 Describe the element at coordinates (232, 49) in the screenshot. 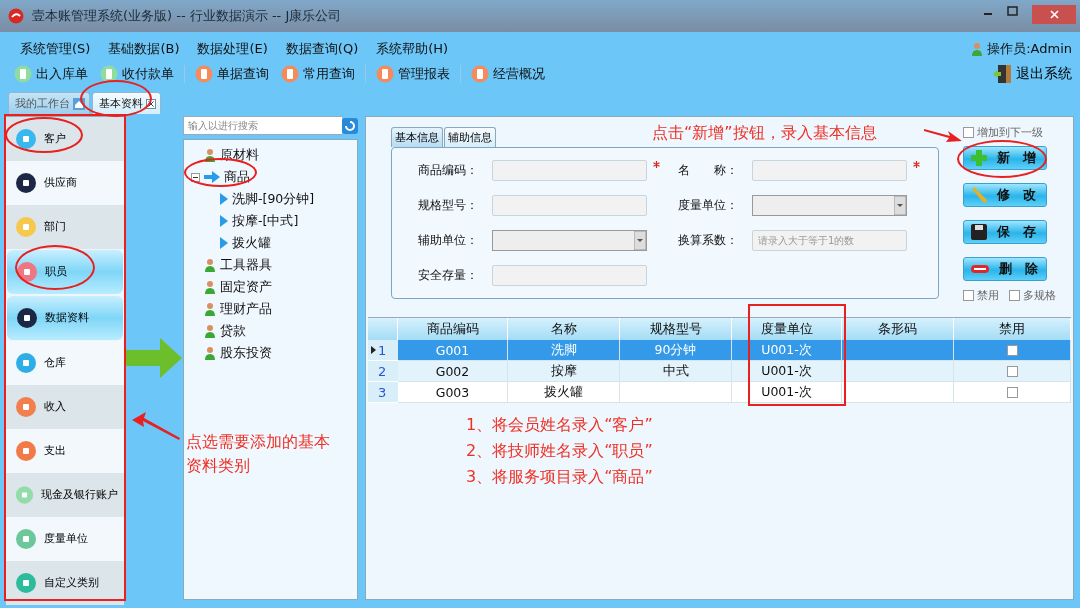

I see `menu-item: 数据处理(E)` at that location.